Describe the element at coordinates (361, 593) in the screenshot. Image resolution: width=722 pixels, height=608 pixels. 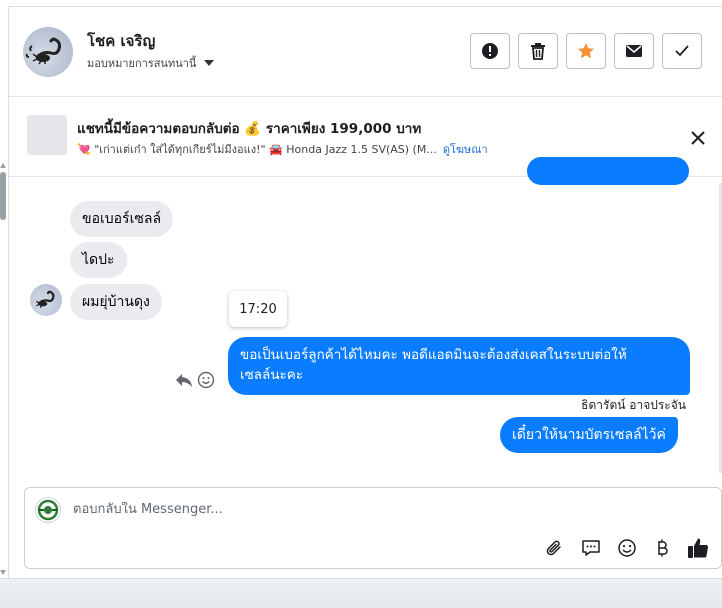
I see `bottom-bar` at that location.